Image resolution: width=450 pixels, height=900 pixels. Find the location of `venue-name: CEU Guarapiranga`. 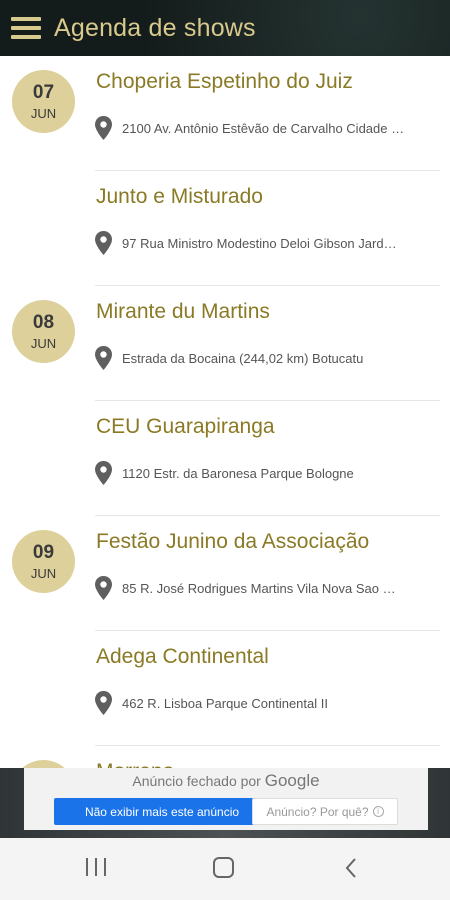

venue-name: CEU Guarapiranga is located at coordinates (185, 427).